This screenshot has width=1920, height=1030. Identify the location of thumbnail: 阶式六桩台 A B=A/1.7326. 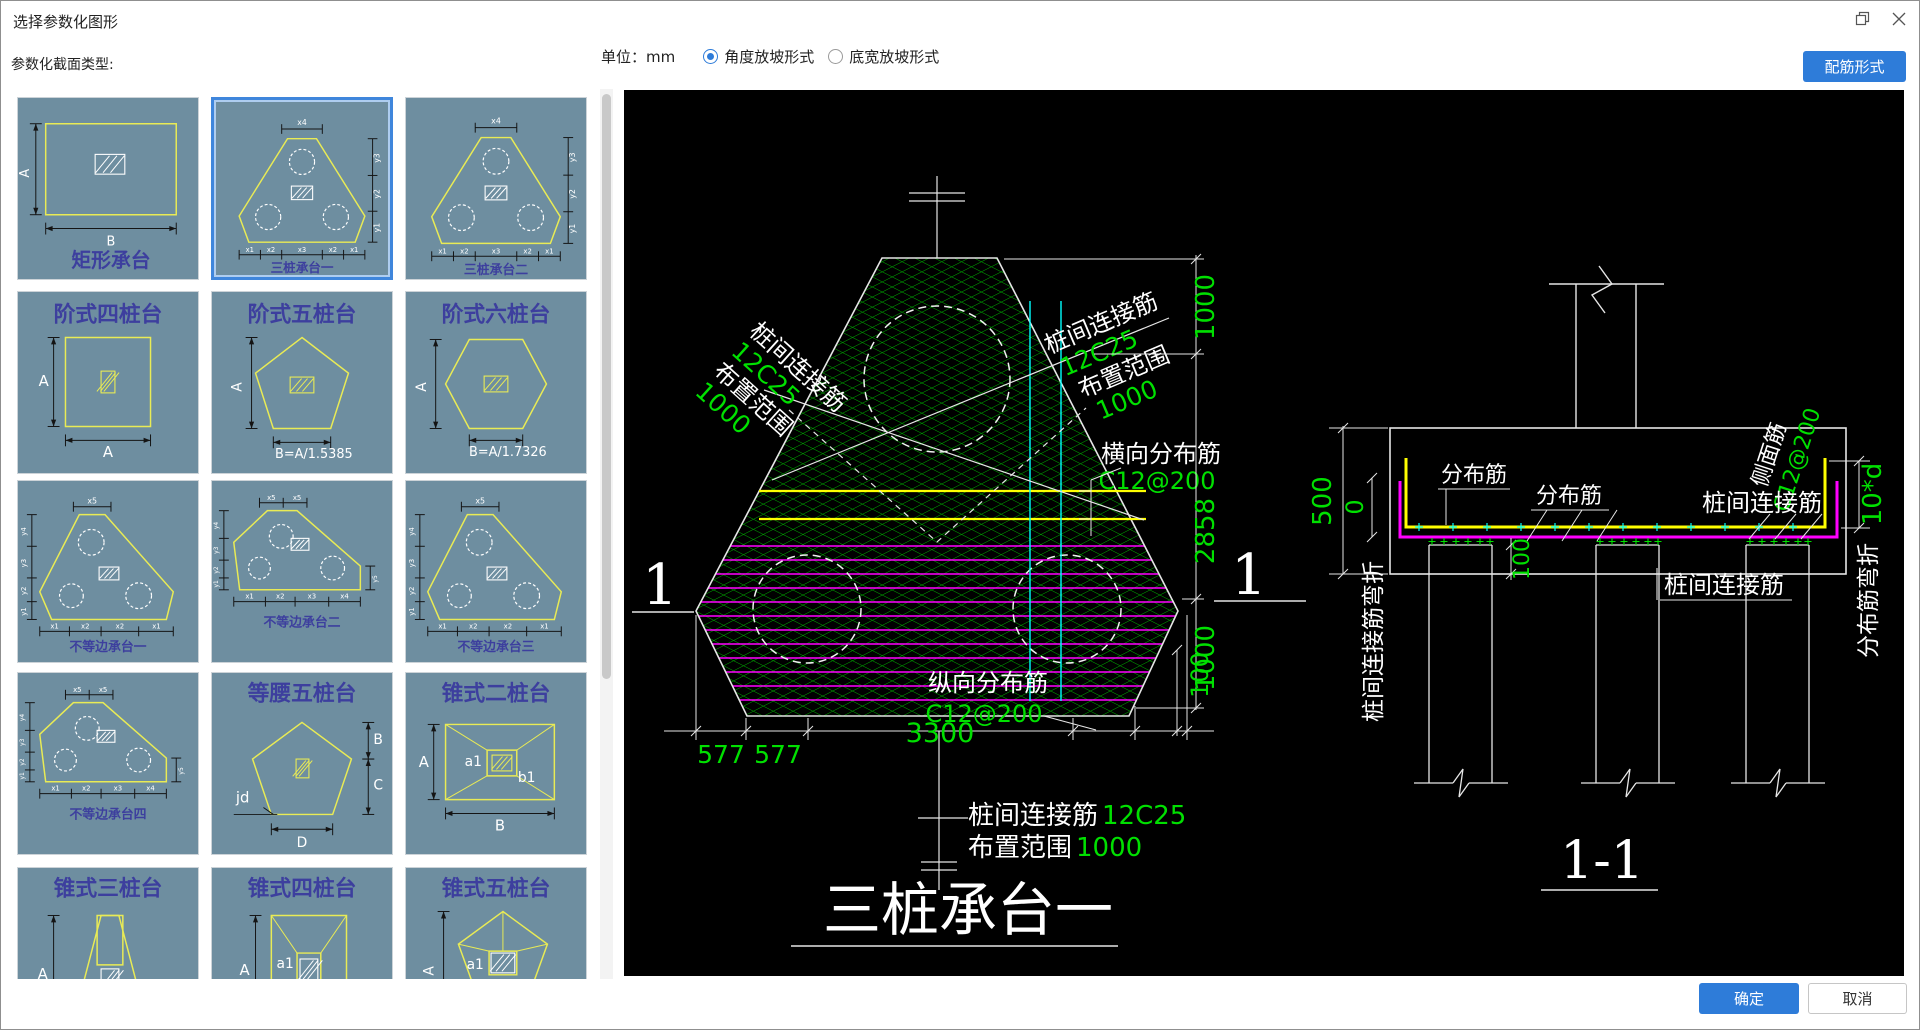
(482, 381).